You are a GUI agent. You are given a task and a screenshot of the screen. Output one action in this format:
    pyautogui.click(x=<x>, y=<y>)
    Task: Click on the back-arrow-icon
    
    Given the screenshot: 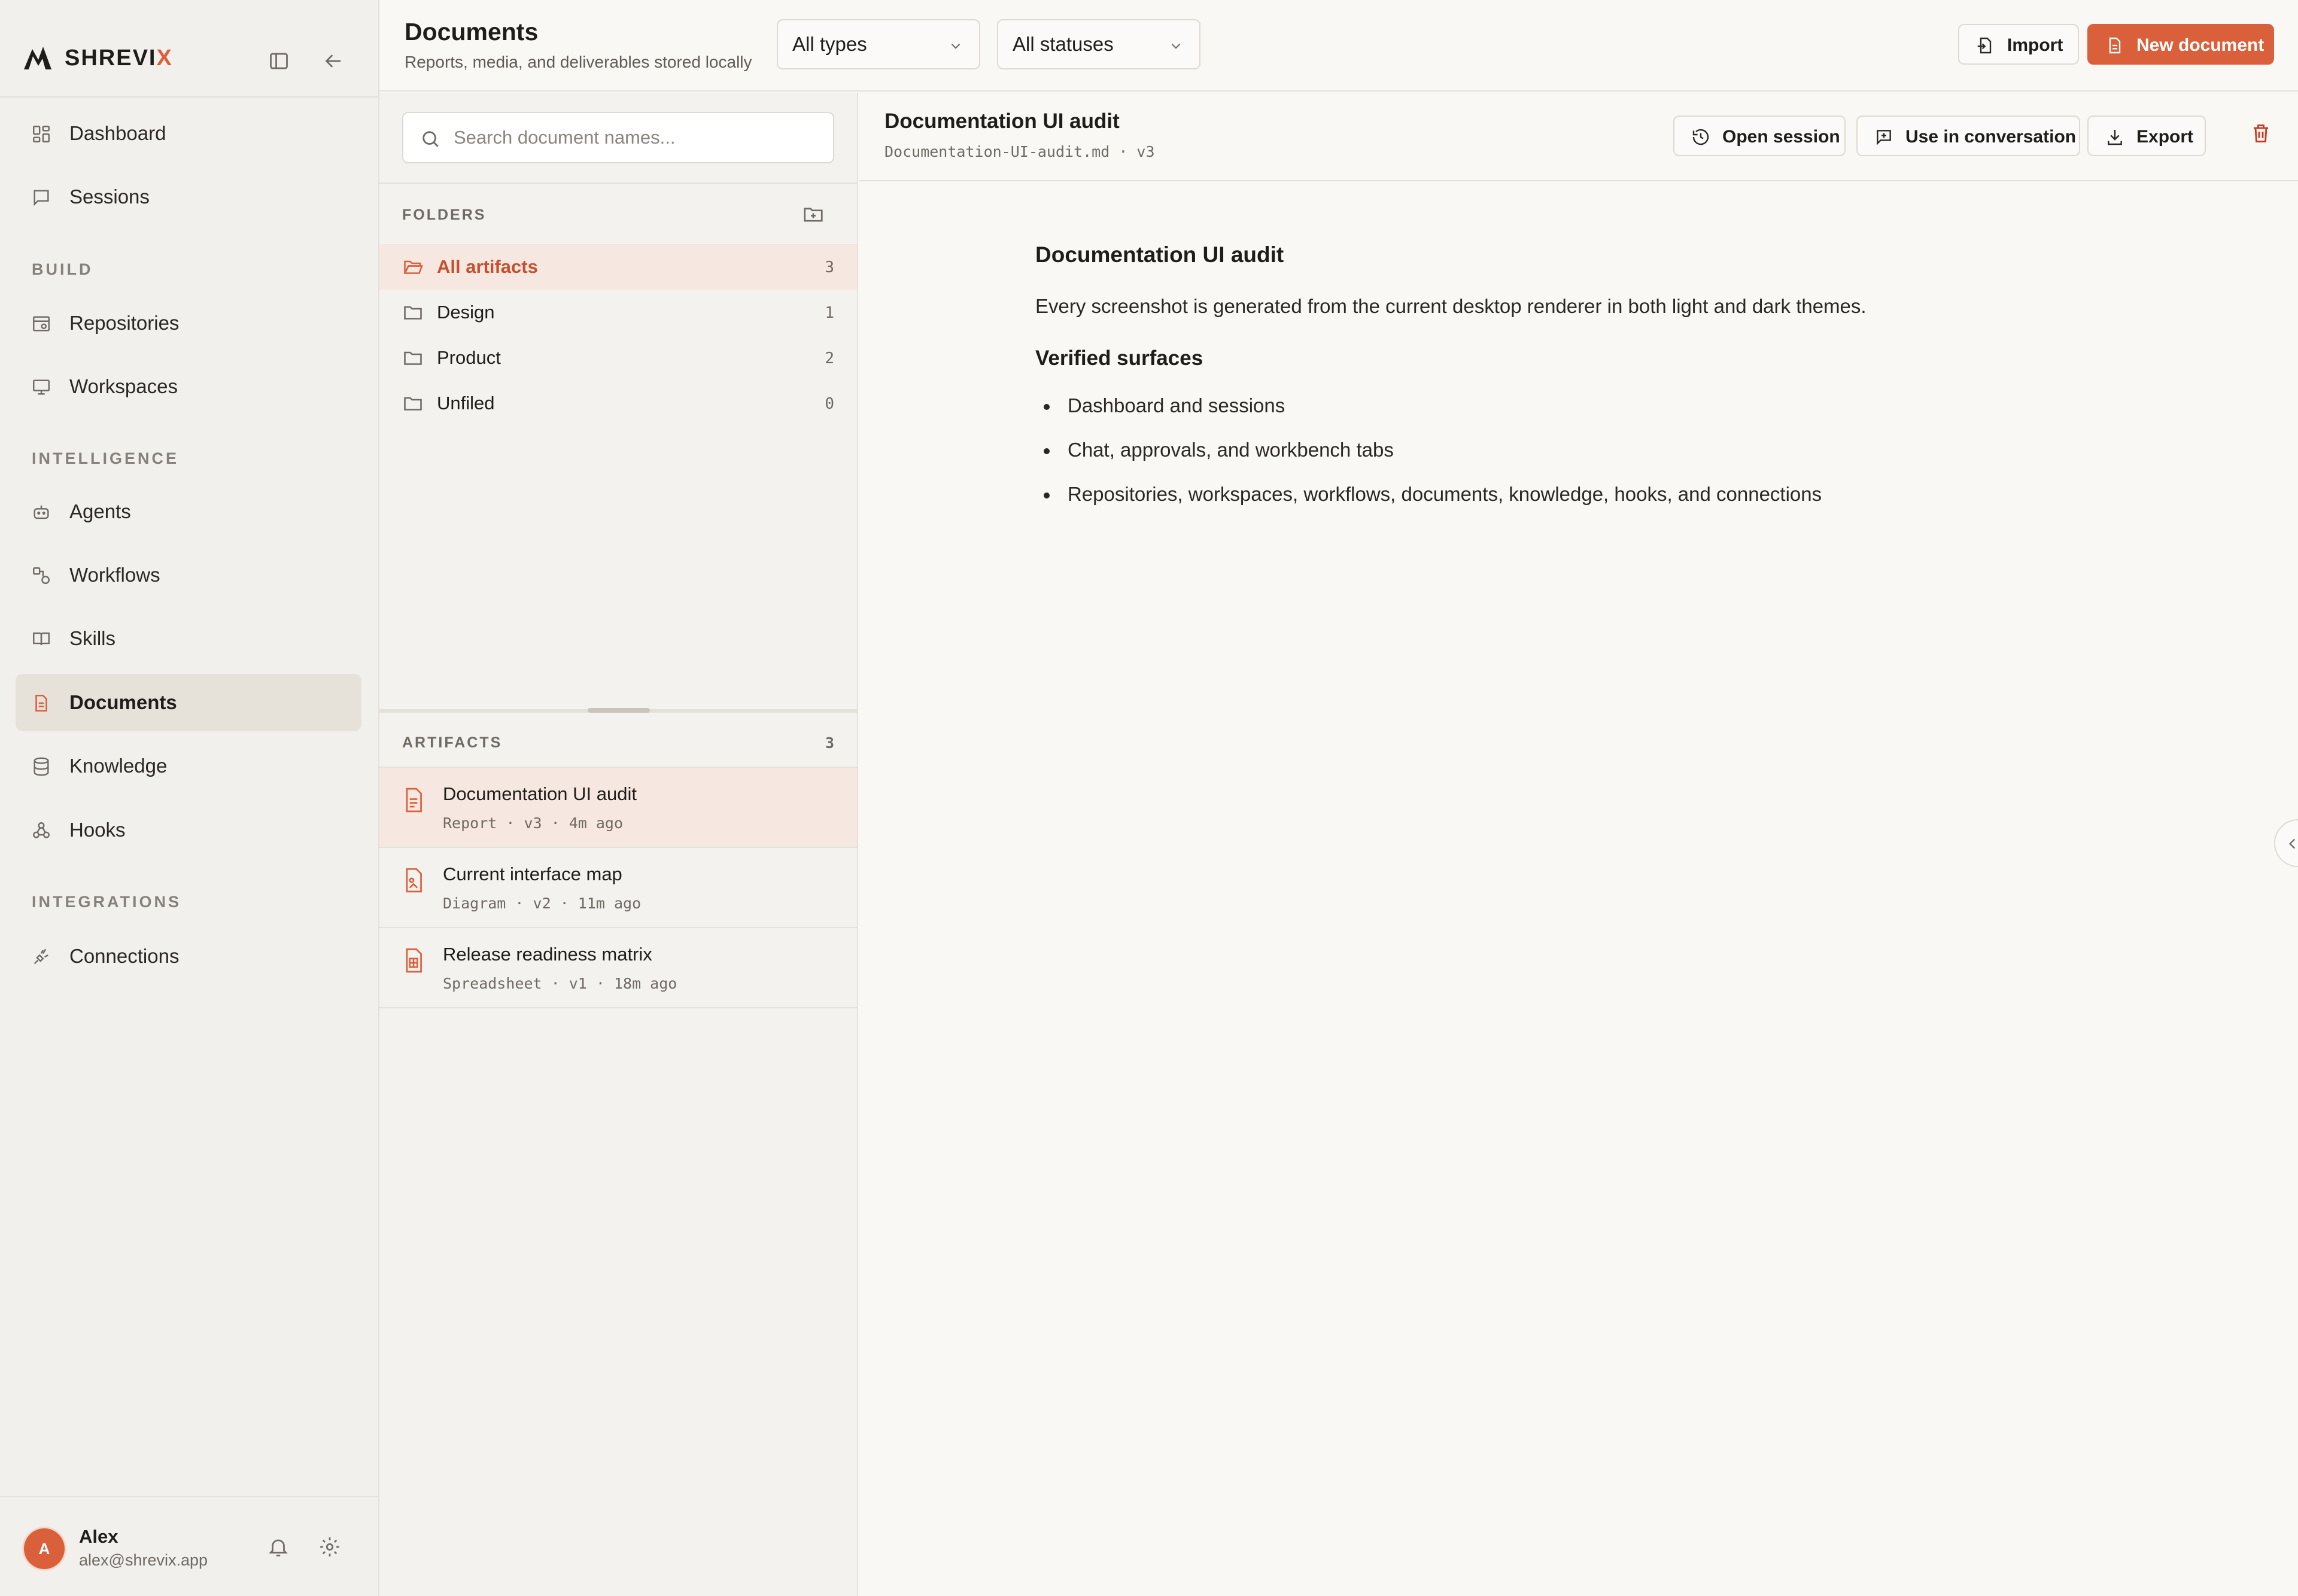 What is the action you would take?
    pyautogui.click(x=333, y=61)
    